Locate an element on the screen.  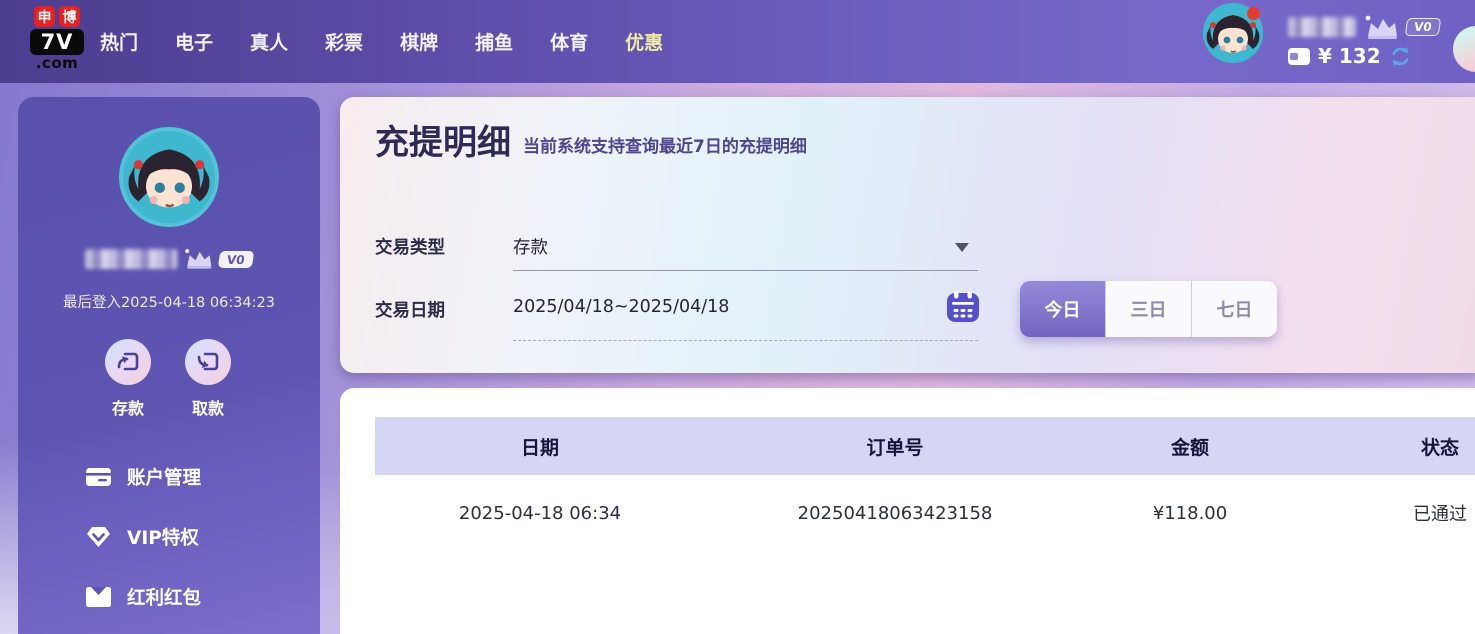
floating-button-partial is located at coordinates (1464, 49).